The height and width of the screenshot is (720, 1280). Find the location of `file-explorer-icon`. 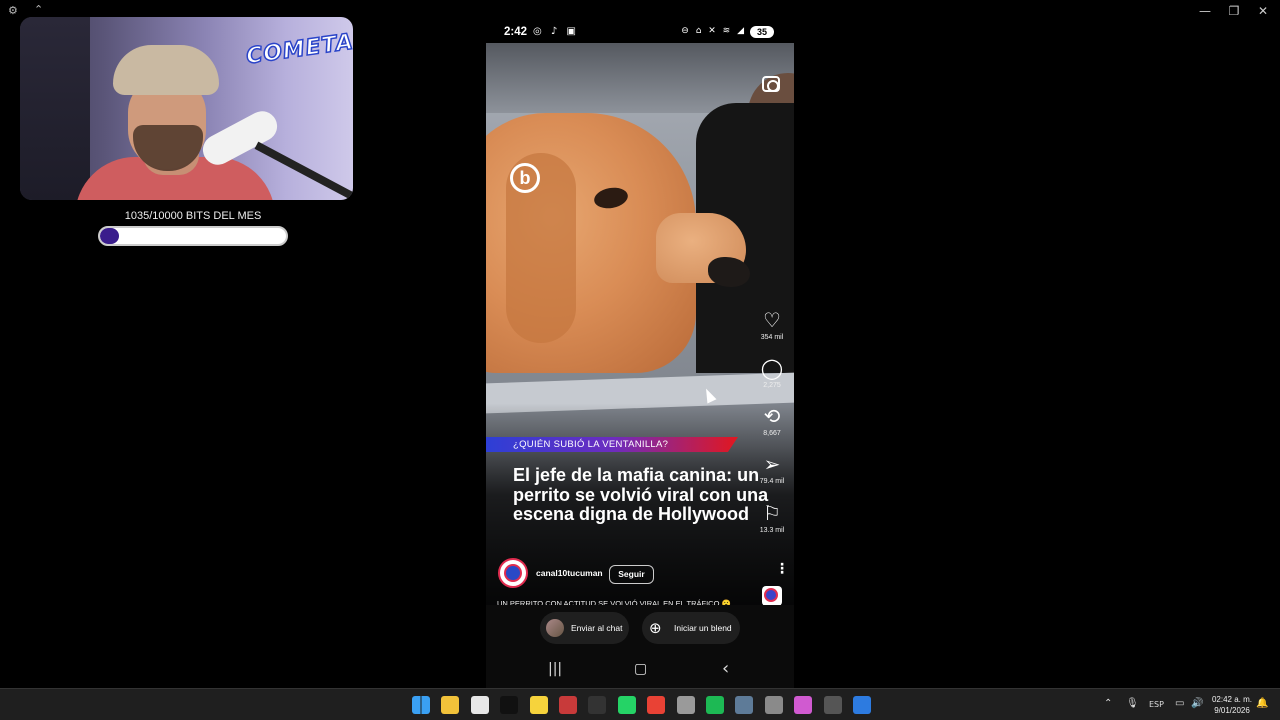

file-explorer-icon is located at coordinates (450, 705).